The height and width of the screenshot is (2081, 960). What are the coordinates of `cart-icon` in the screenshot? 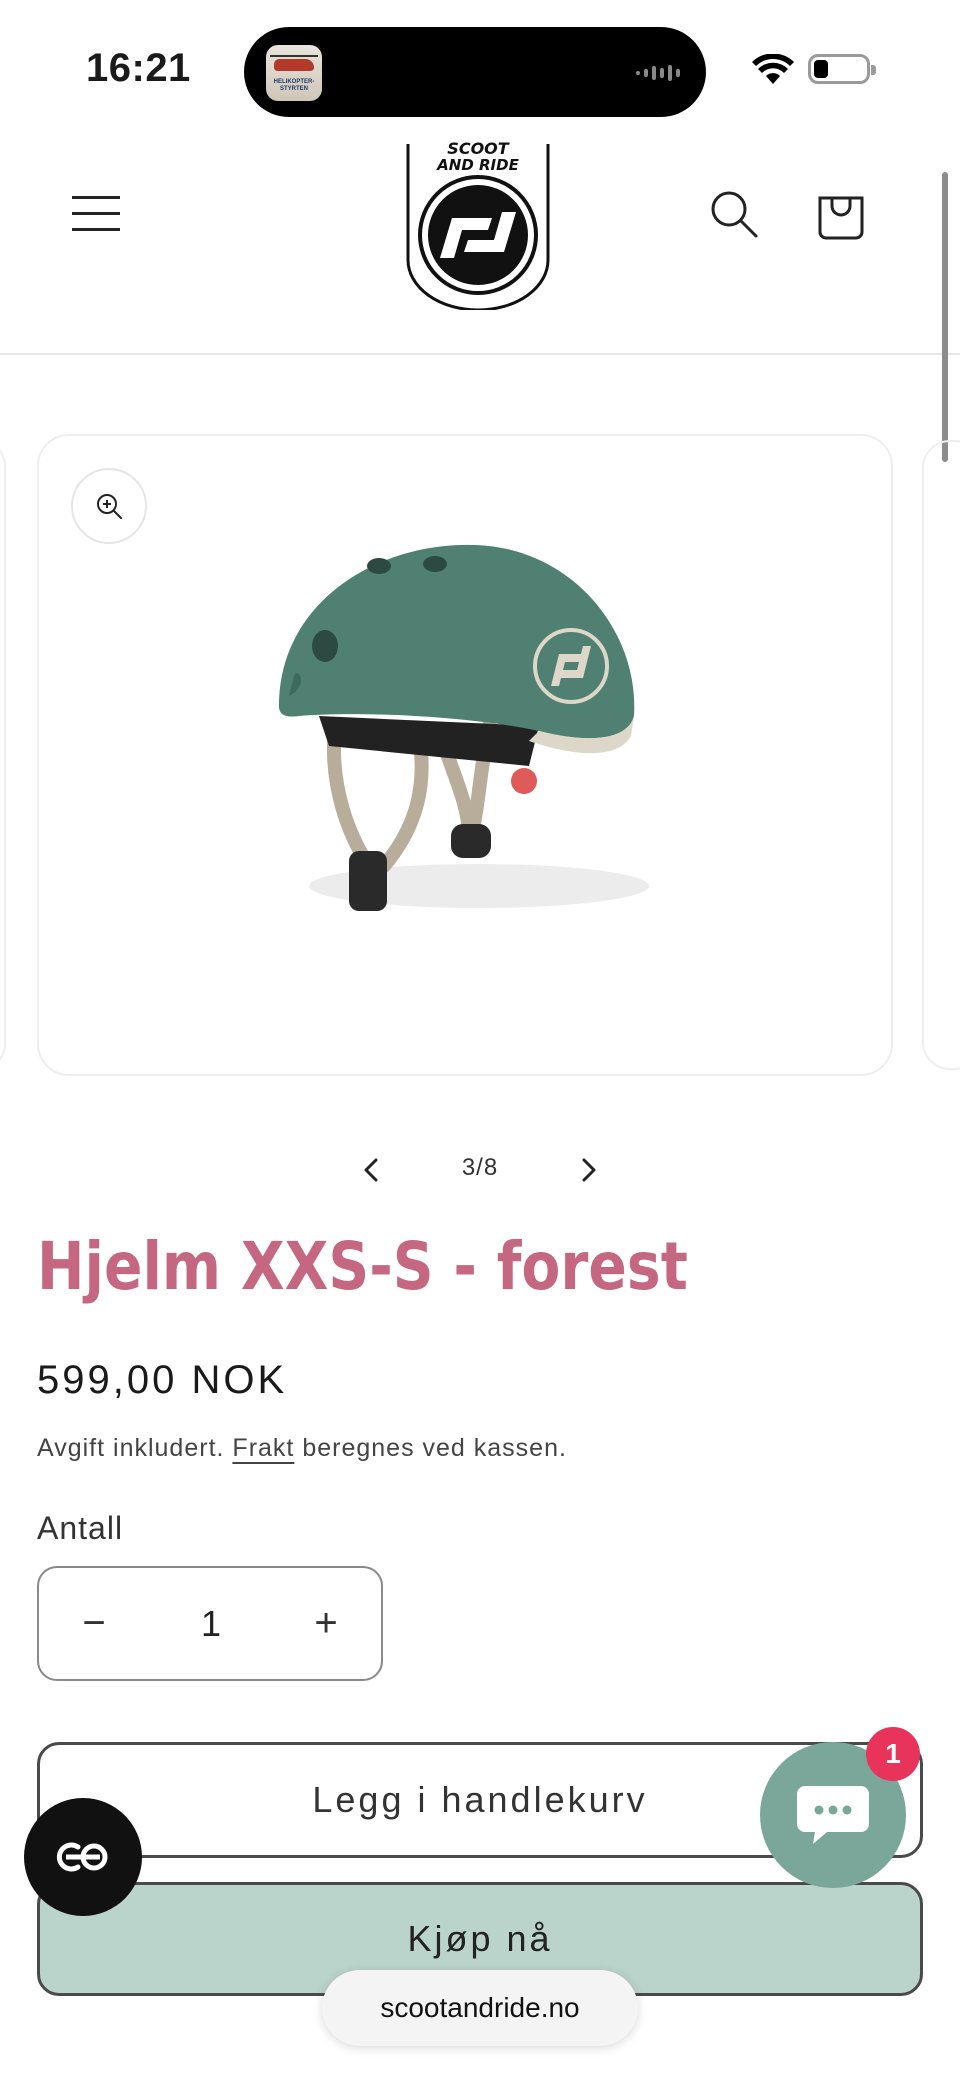 It's located at (841, 214).